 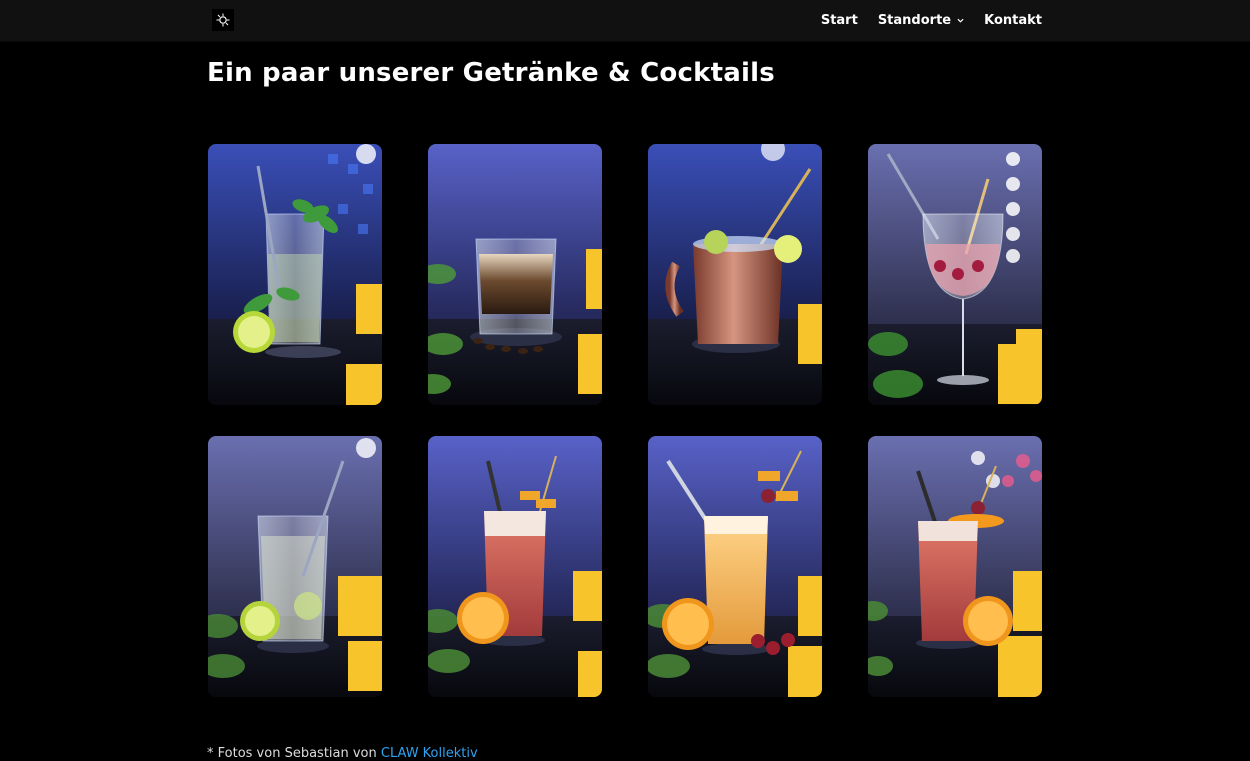 What do you see at coordinates (491, 73) in the screenshot?
I see `page-title: Ein paar unserer Getränke & Cocktails` at bounding box center [491, 73].